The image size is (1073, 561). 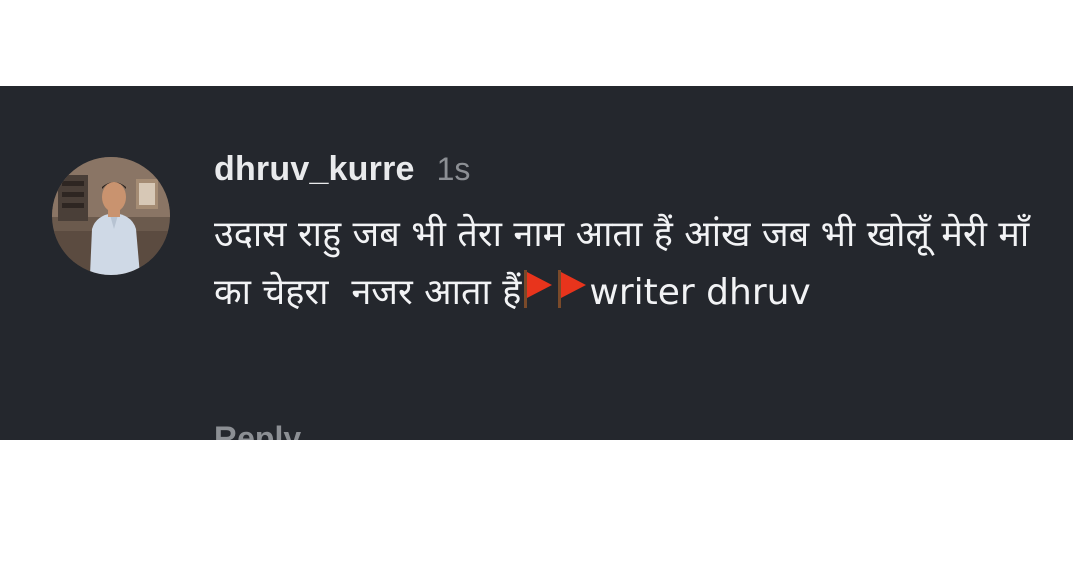 I want to click on username: dhruv_kurre, so click(x=314, y=169).